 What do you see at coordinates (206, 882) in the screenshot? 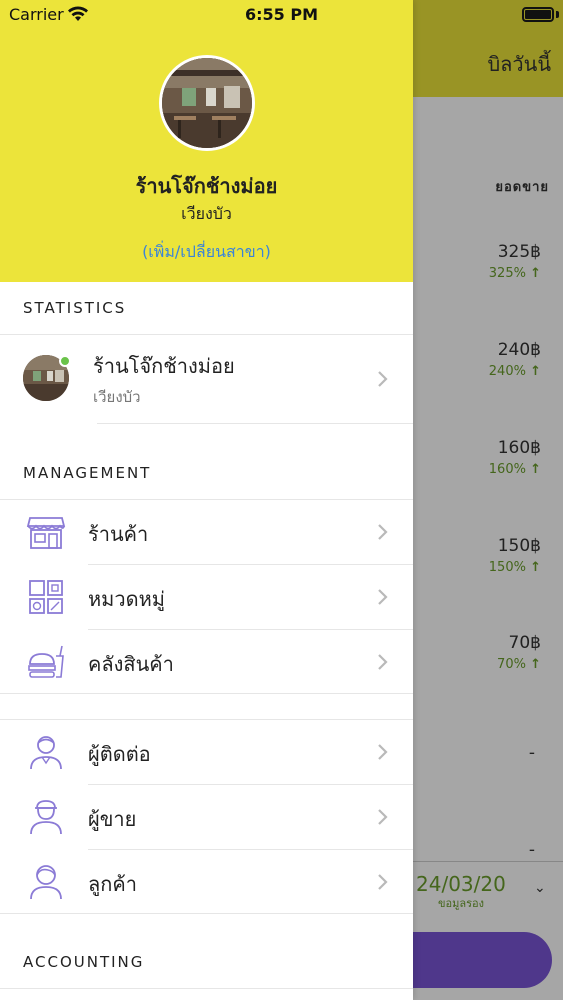
I see `menu-item-customers: ลูกค้า` at bounding box center [206, 882].